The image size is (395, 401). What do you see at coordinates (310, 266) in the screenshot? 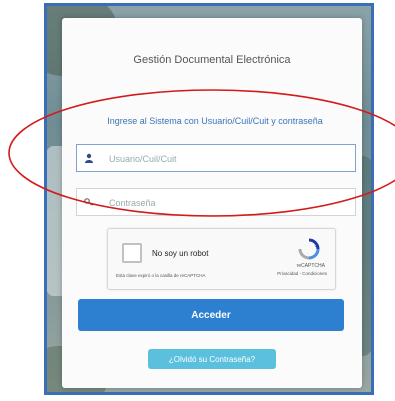
I see `recaptcha-brand: reCAPTCHA` at bounding box center [310, 266].